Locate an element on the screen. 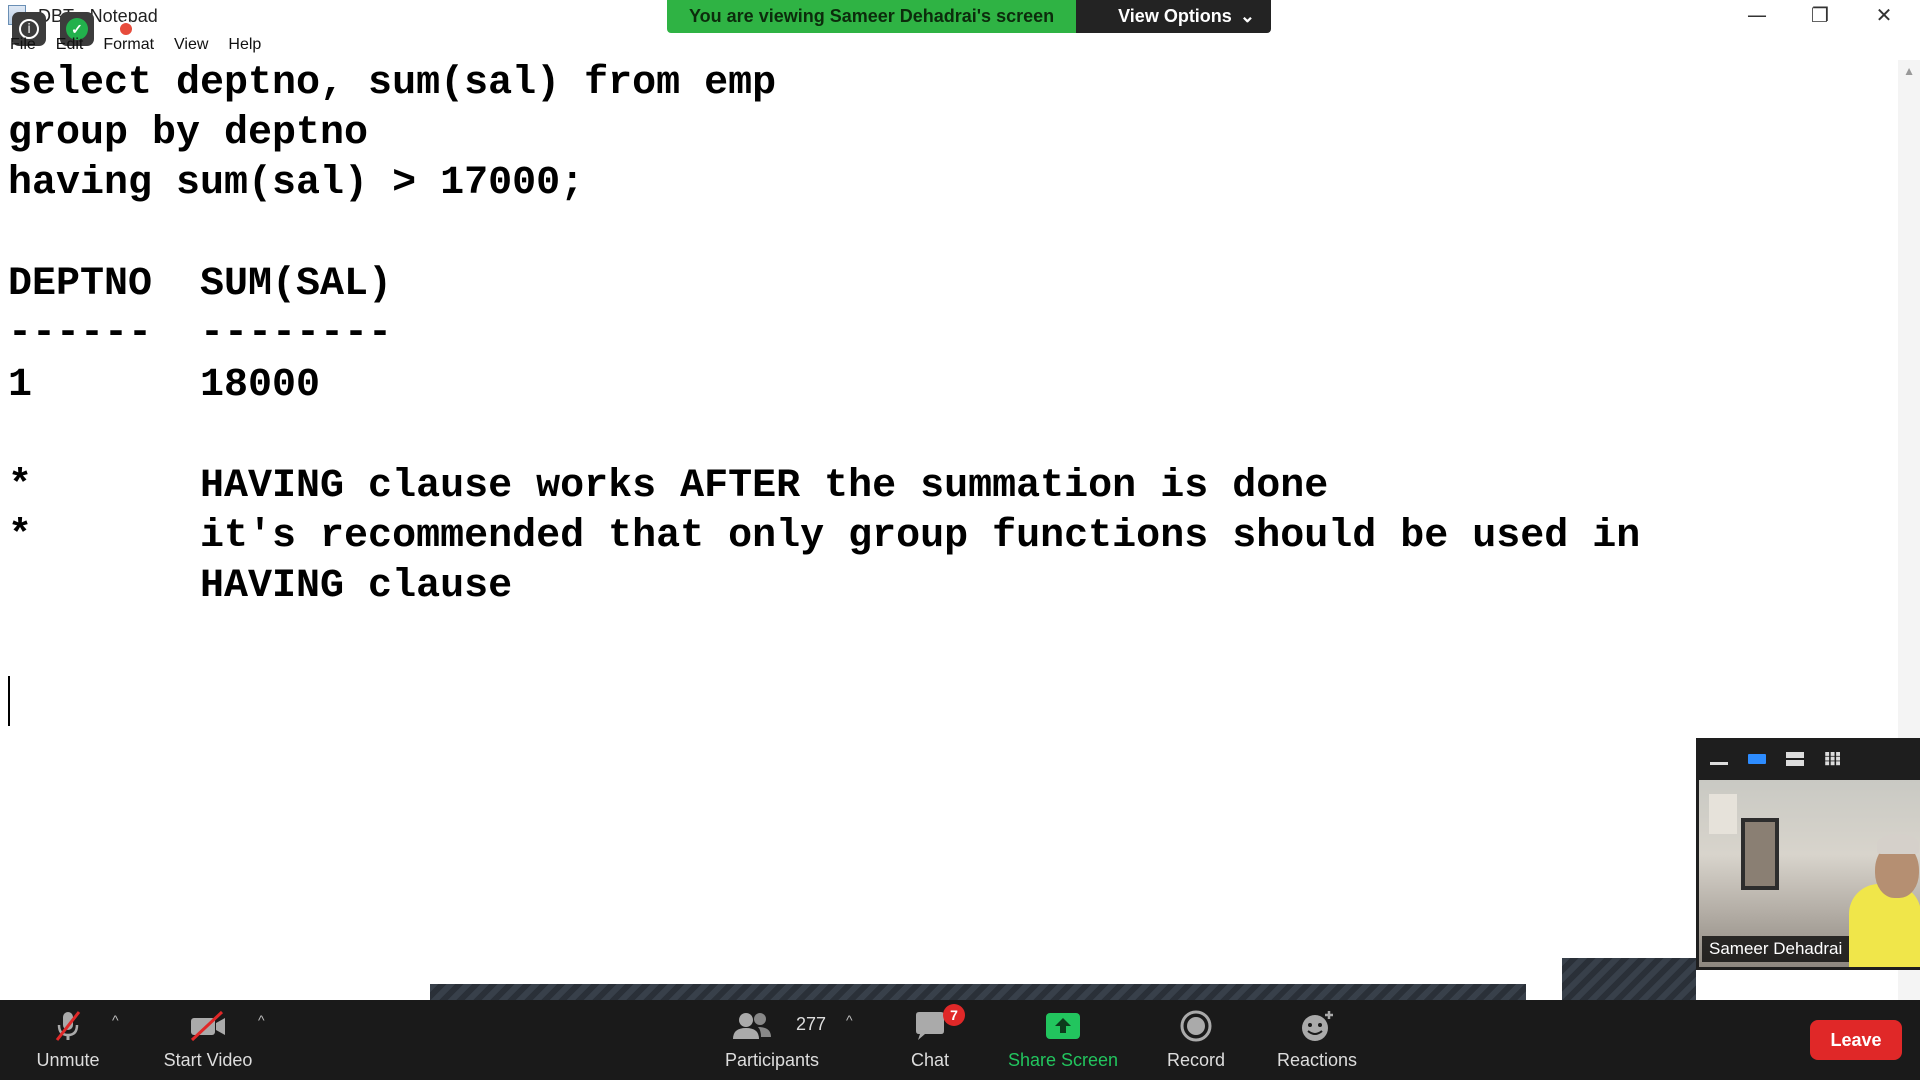  share-screen-icon is located at coordinates (1063, 1026).